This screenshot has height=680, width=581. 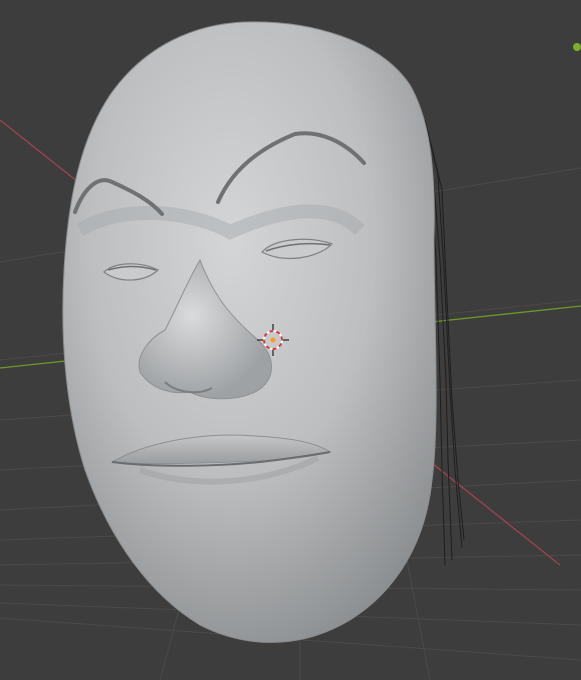 I want to click on object-origin-icon, so click(x=577, y=47).